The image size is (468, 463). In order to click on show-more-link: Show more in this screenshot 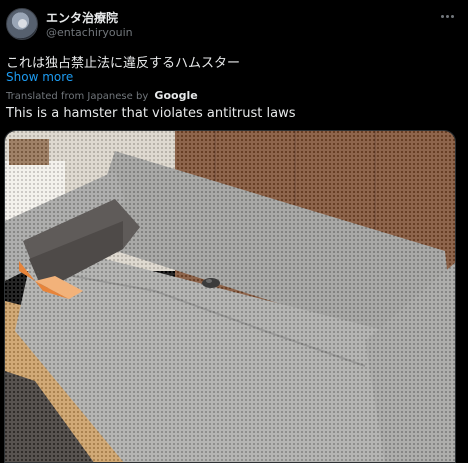, I will do `click(39, 77)`.